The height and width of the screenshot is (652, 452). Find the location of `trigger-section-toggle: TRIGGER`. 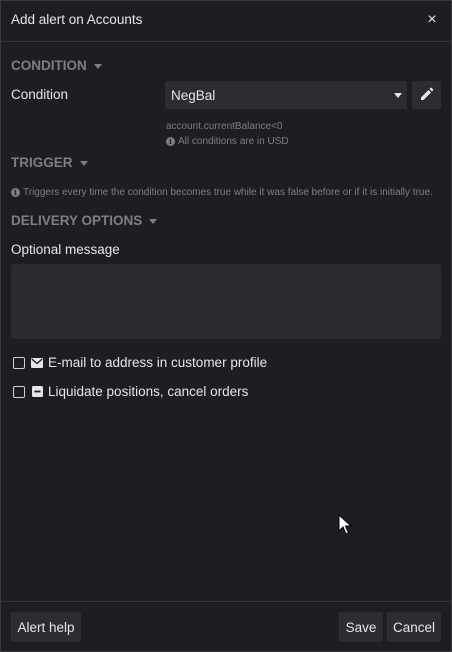

trigger-section-toggle: TRIGGER is located at coordinates (49, 162).